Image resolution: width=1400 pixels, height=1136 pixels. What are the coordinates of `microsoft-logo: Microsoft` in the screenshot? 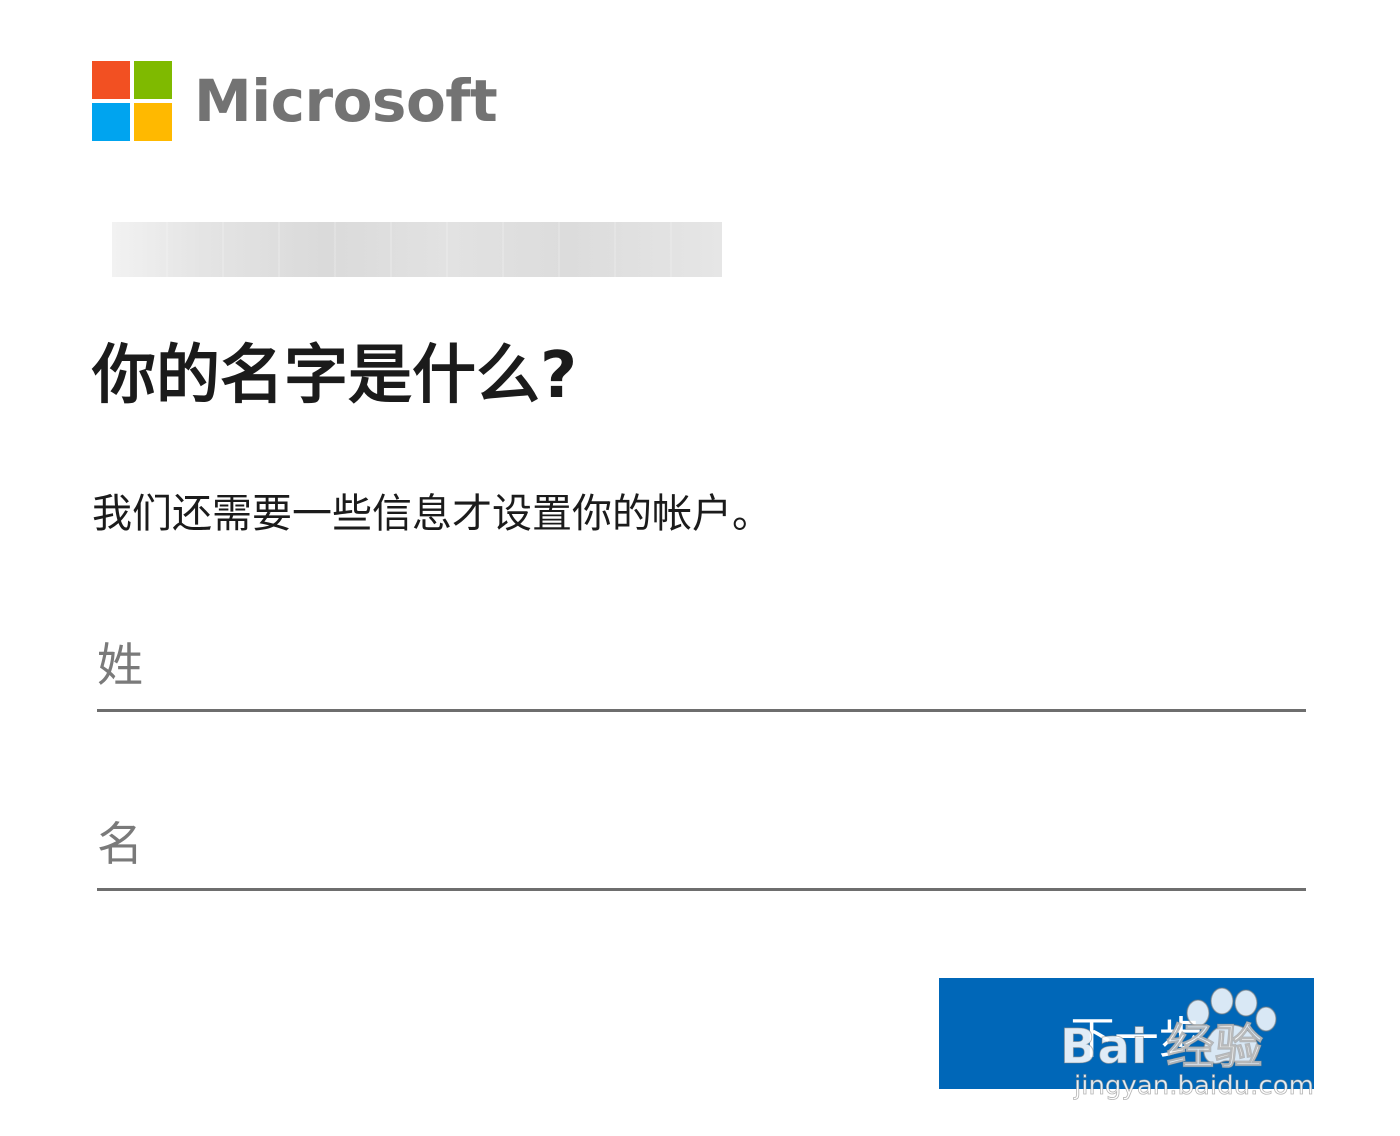 It's located at (295, 101).